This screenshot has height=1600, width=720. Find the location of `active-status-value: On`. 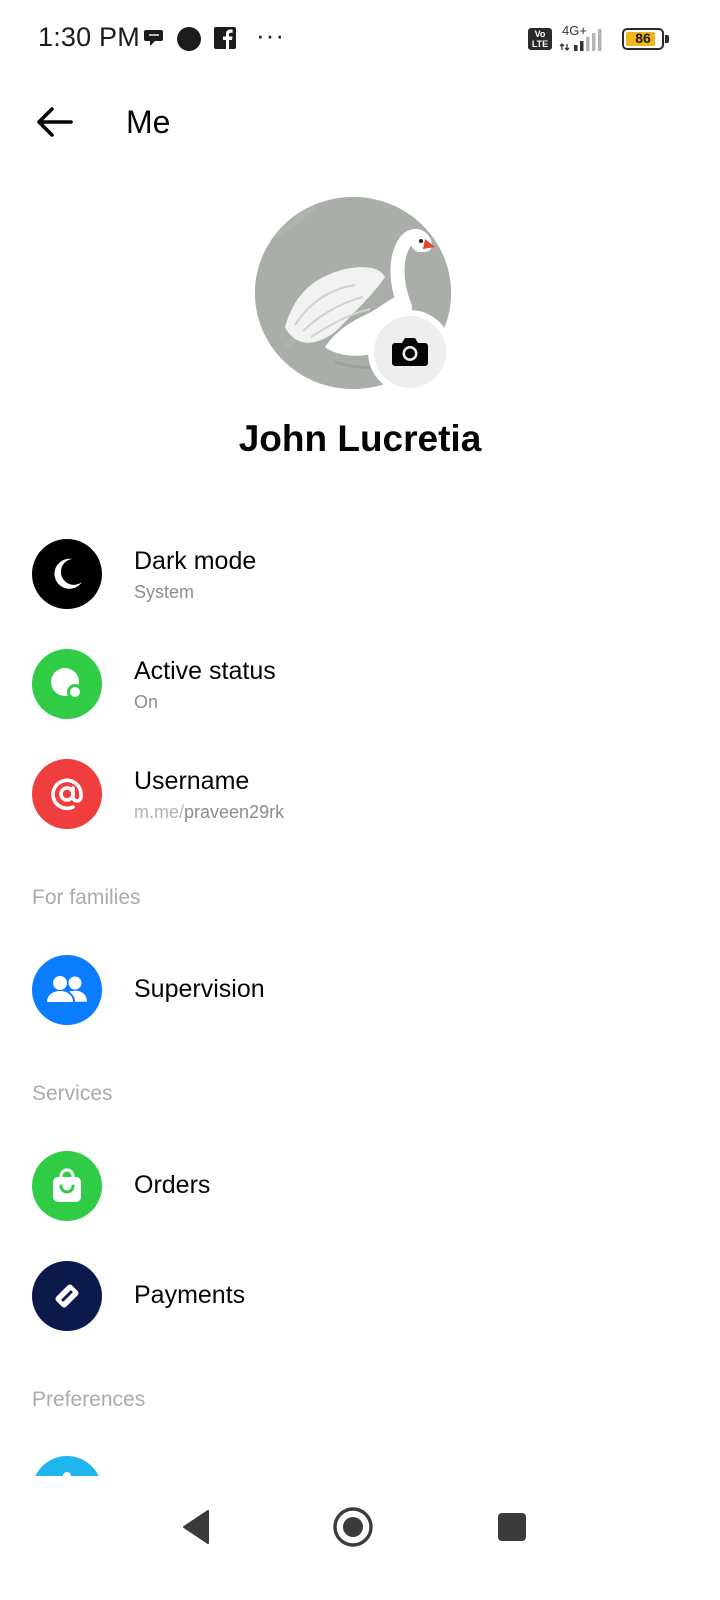

active-status-value: On is located at coordinates (146, 702).